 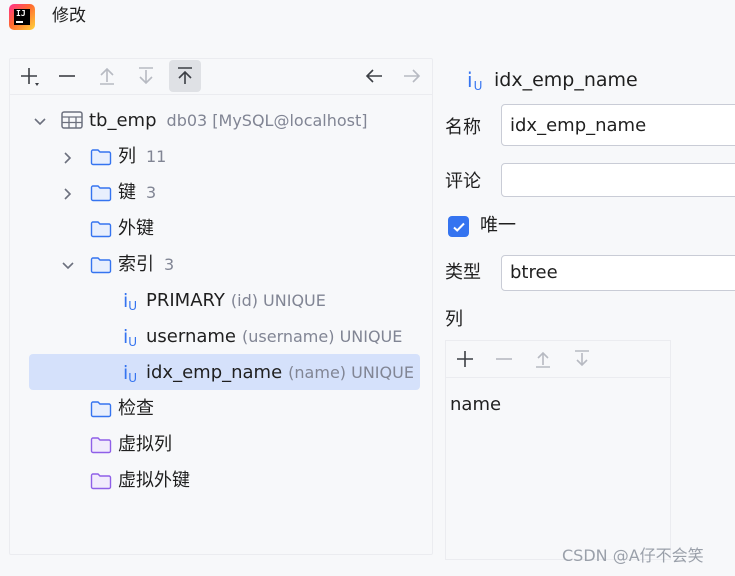 What do you see at coordinates (475, 405) in the screenshot?
I see `column-item: name` at bounding box center [475, 405].